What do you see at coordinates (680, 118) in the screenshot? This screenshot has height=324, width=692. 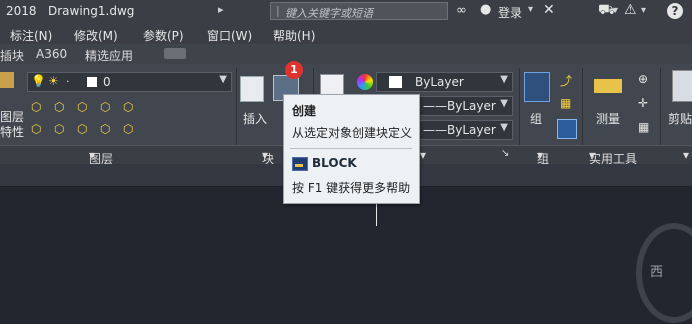 I see `paste-label: 剪贴` at bounding box center [680, 118].